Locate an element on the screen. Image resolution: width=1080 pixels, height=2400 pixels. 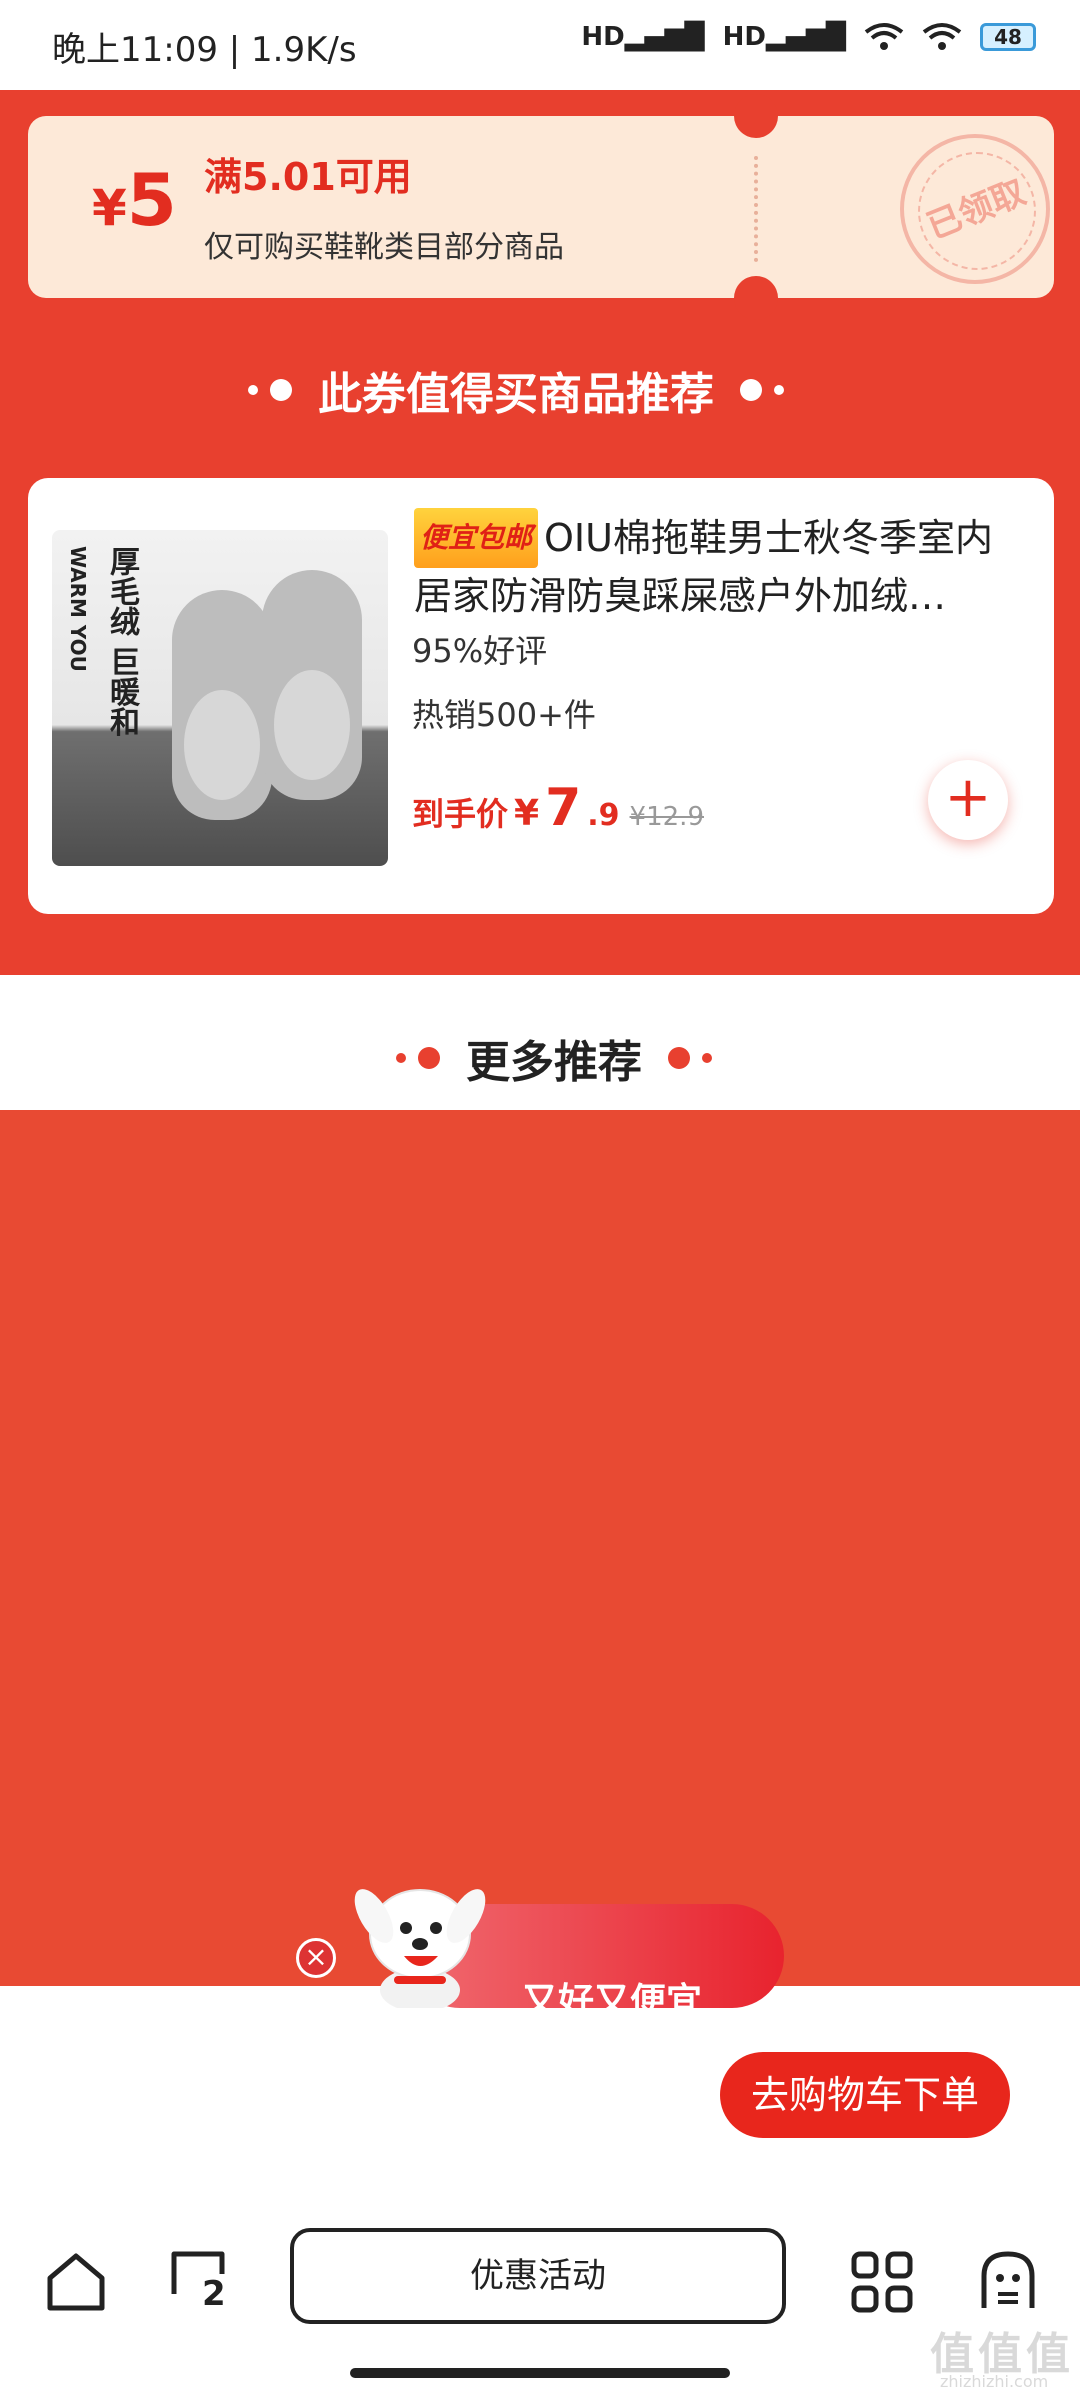
signal-icon-2: HD▂▄▆█ is located at coordinates (784, 37).